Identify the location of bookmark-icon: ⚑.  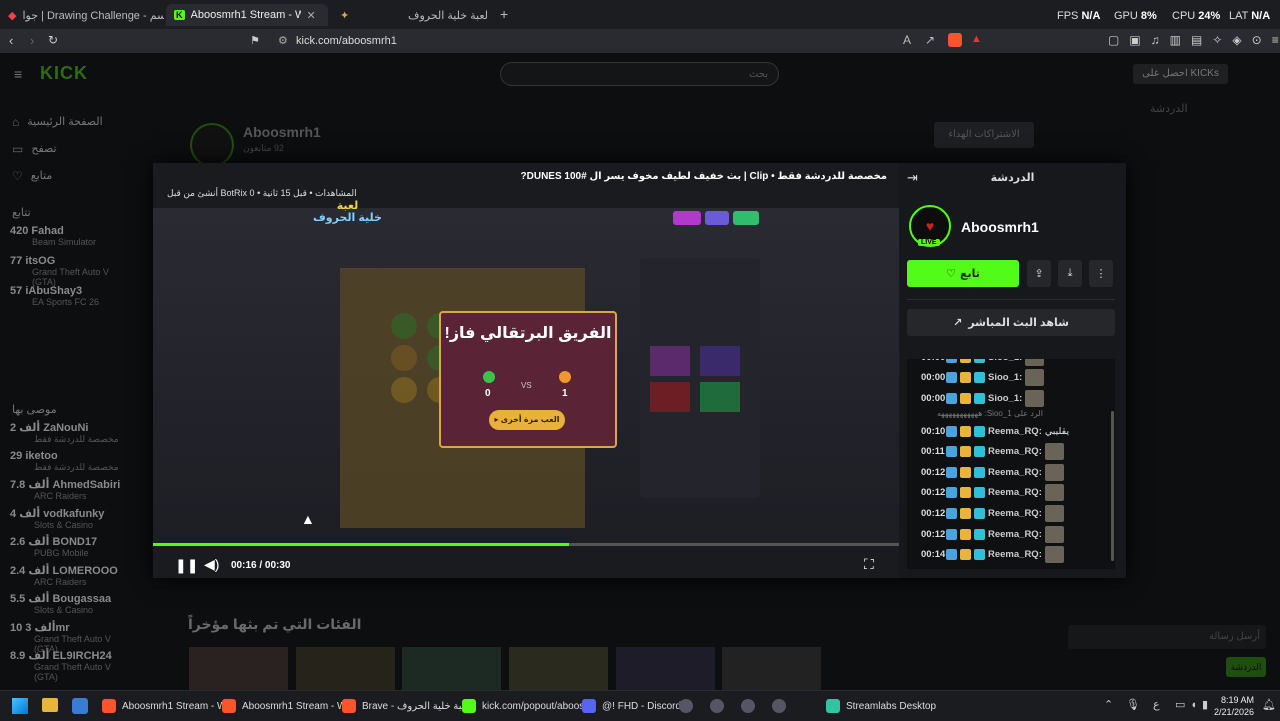
(255, 40).